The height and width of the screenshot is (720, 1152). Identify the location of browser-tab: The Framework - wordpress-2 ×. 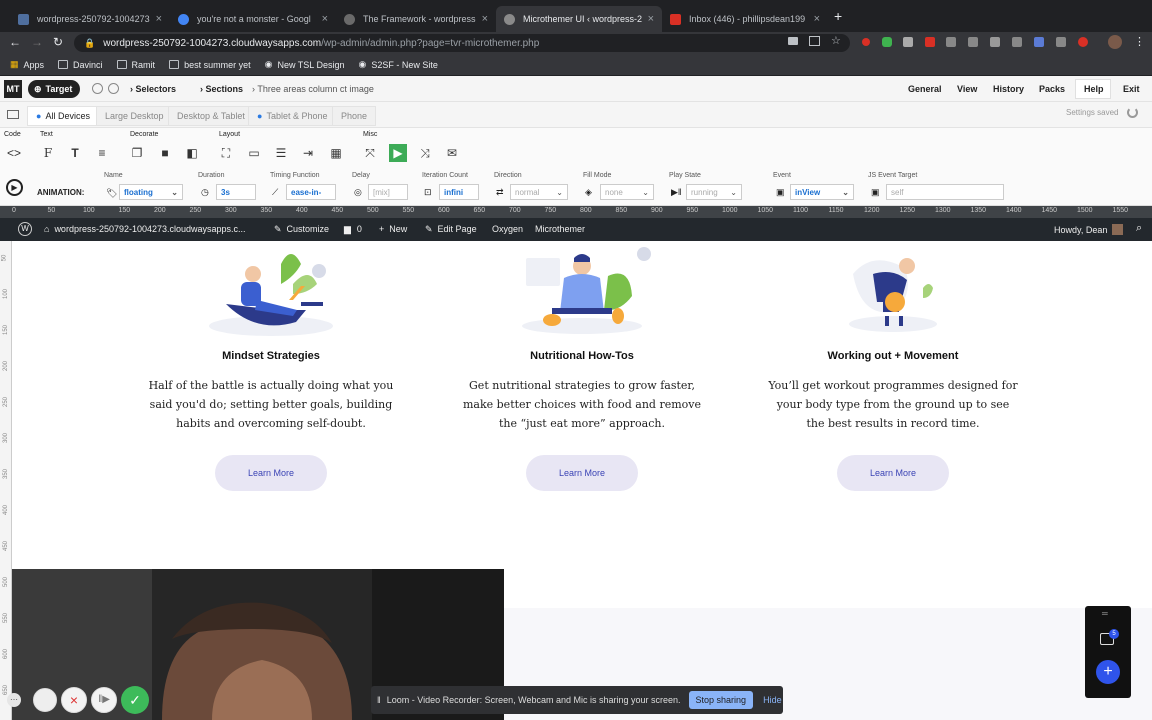
(416, 19).